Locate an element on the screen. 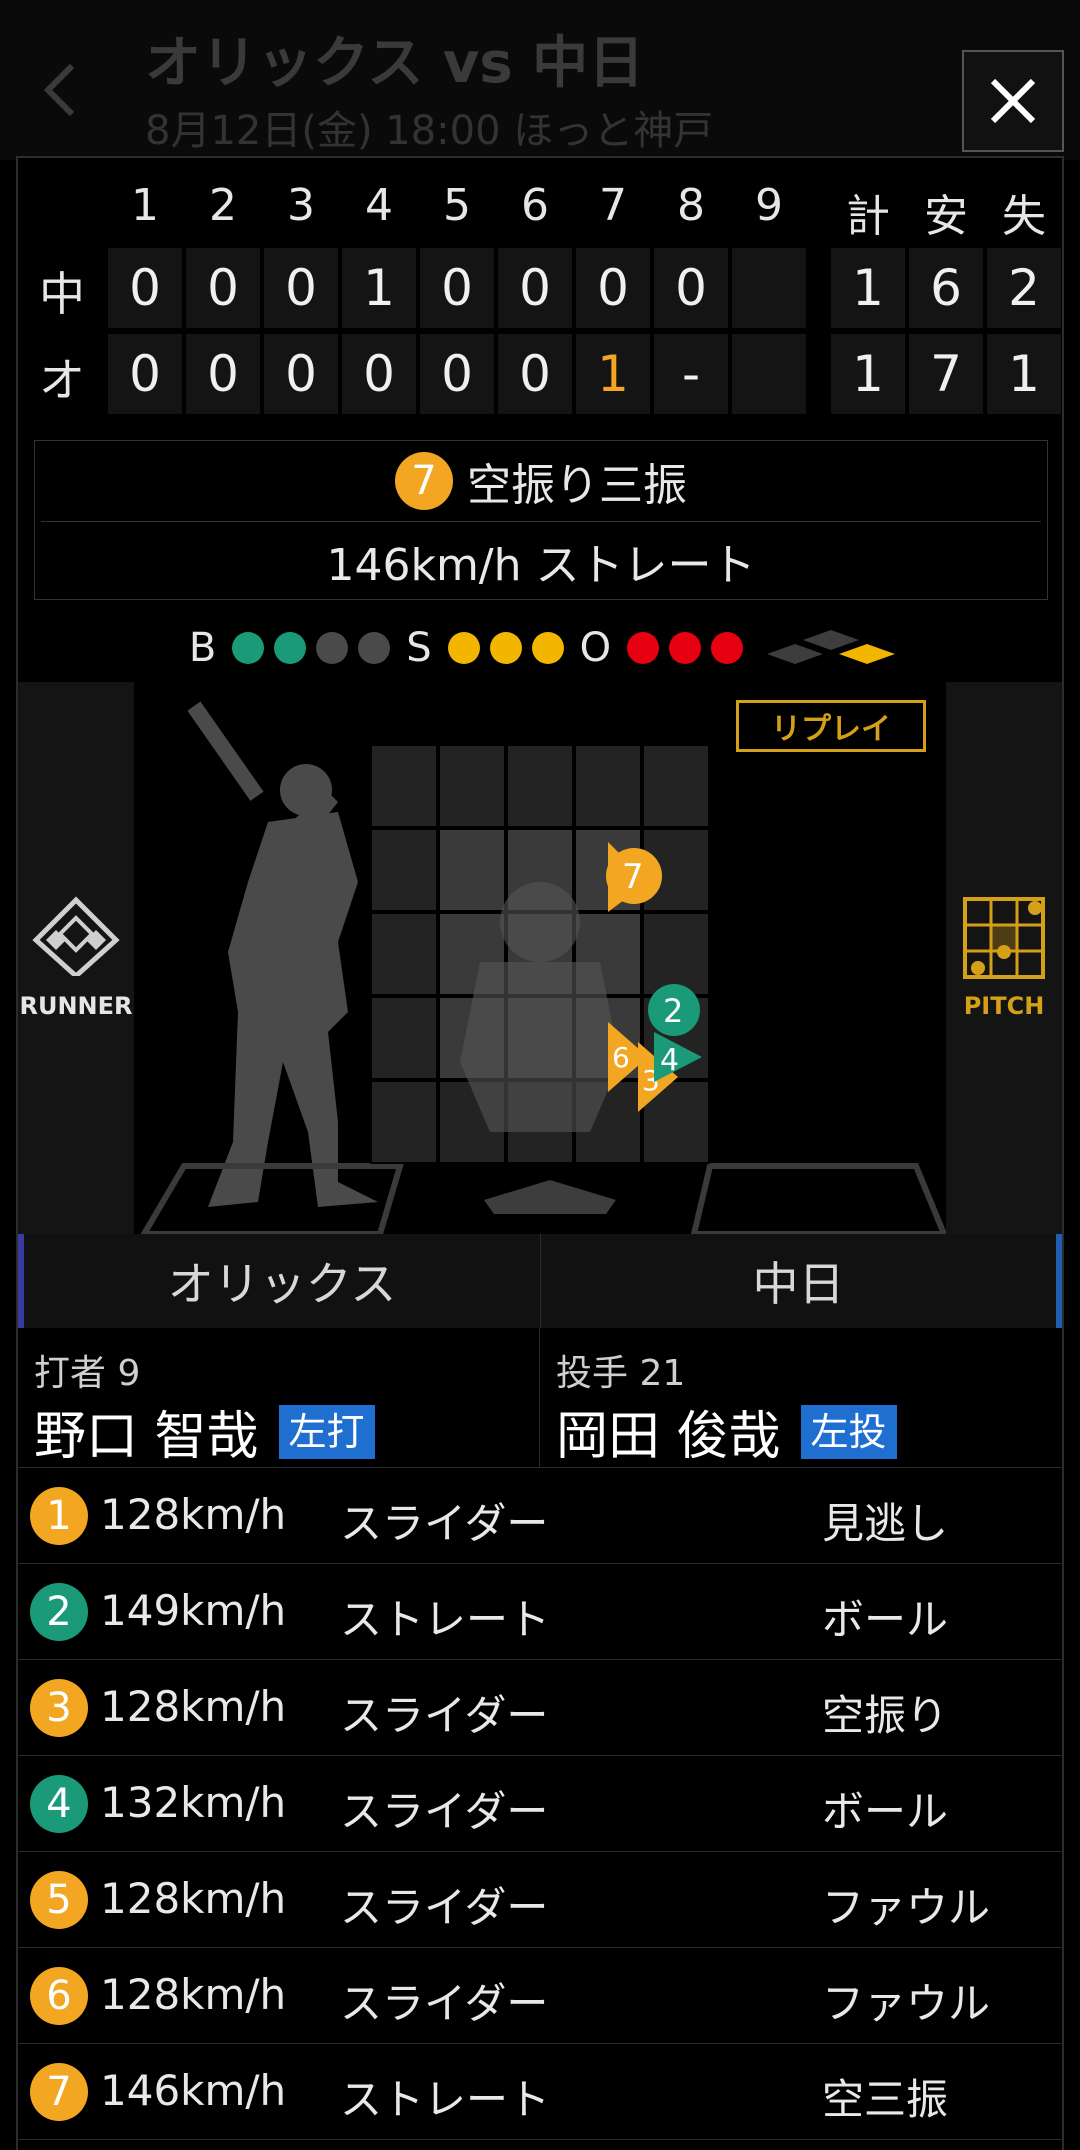 This screenshot has width=1080, height=2150. team-tab-orix: オリックス is located at coordinates (279, 1281).